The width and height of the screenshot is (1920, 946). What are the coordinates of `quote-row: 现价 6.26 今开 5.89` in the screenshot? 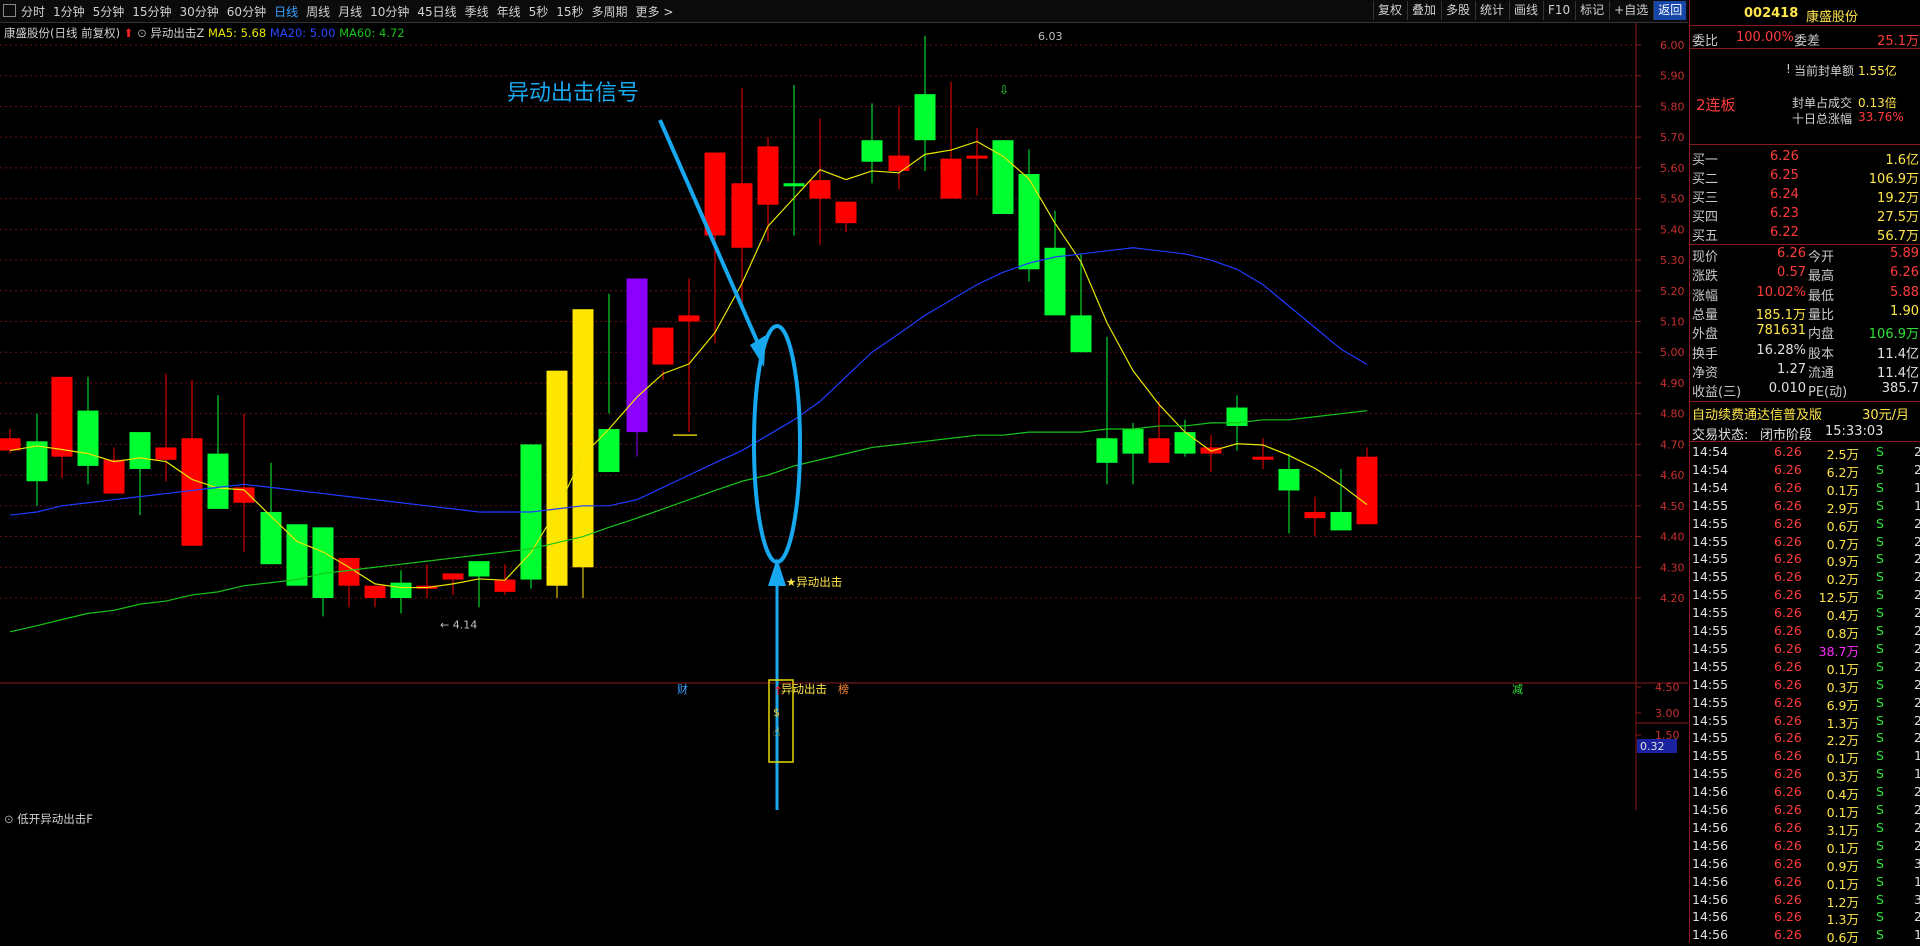 It's located at (1805, 255).